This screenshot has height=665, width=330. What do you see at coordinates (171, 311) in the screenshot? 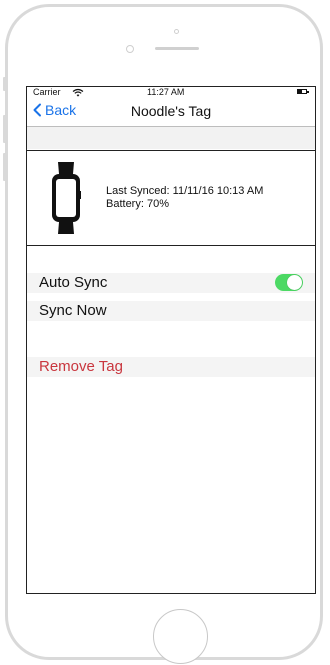
I see `sync-now-button: Sync Now` at bounding box center [171, 311].